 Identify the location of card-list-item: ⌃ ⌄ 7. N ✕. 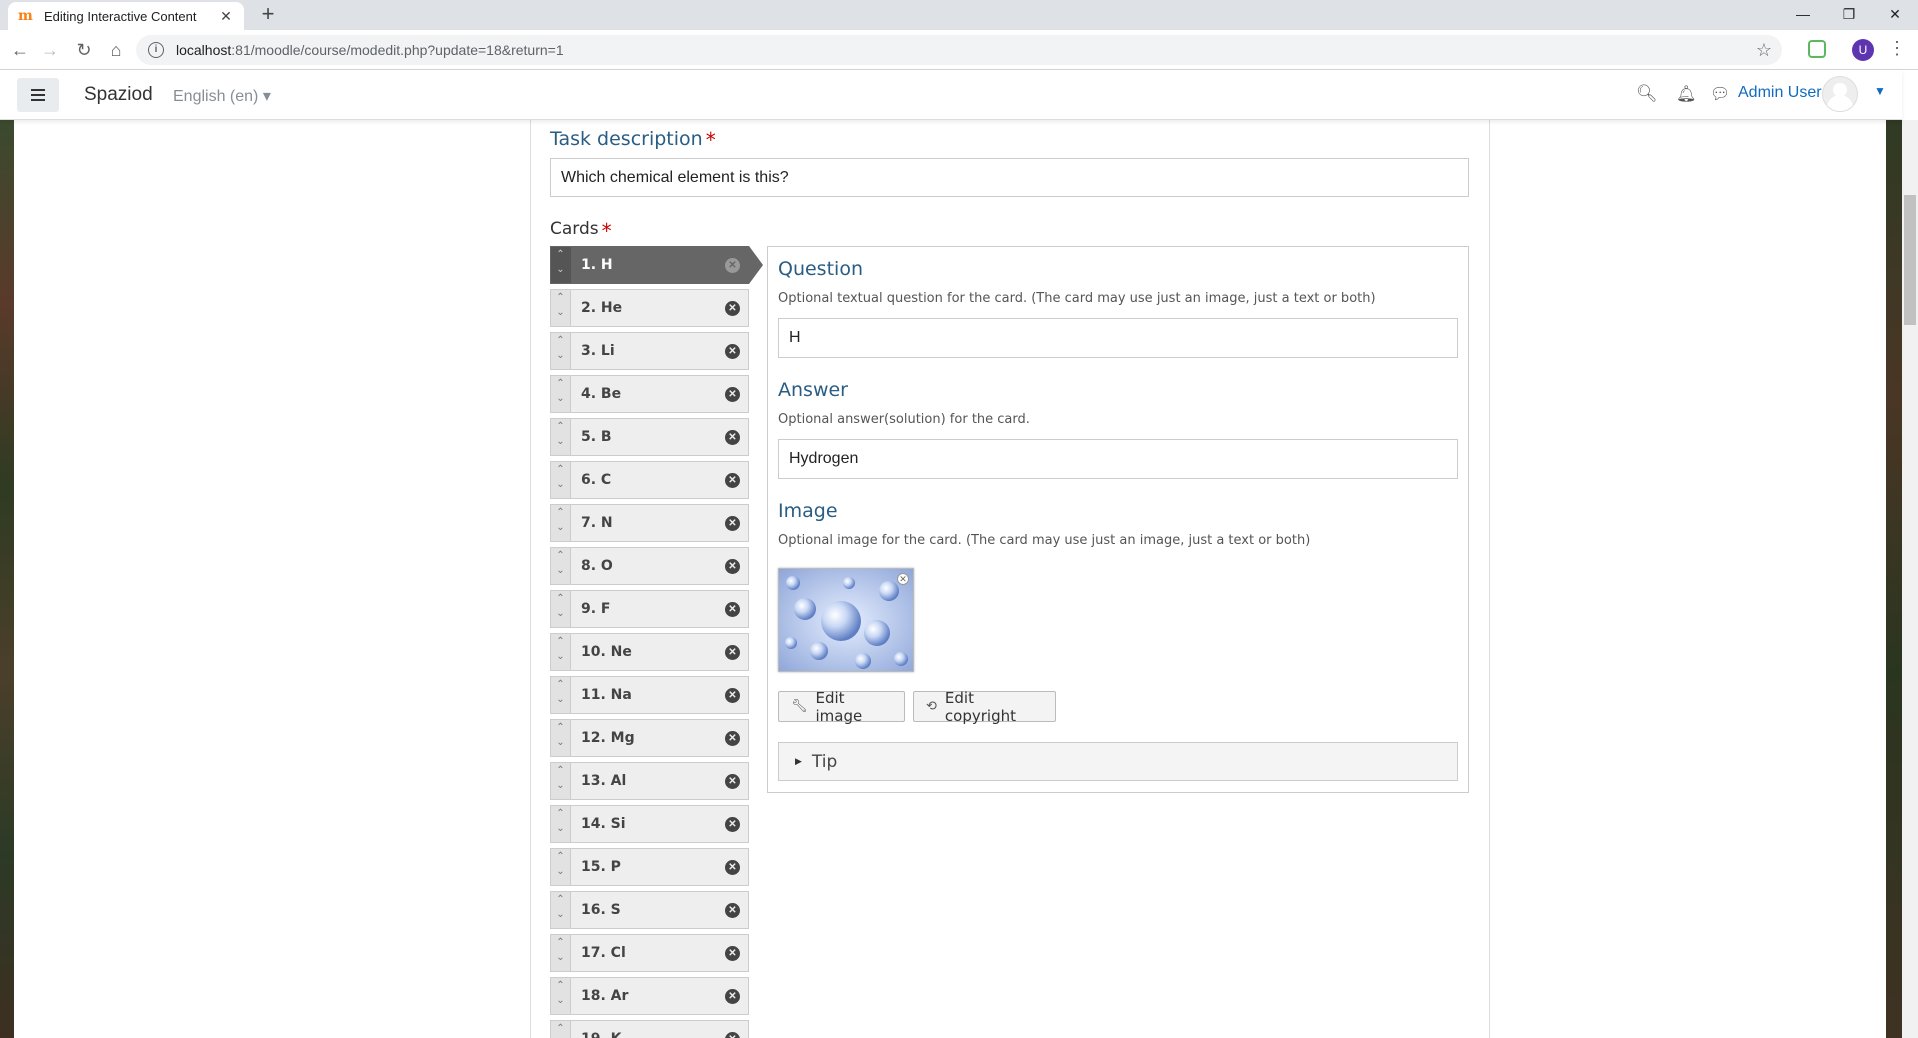
(649, 523).